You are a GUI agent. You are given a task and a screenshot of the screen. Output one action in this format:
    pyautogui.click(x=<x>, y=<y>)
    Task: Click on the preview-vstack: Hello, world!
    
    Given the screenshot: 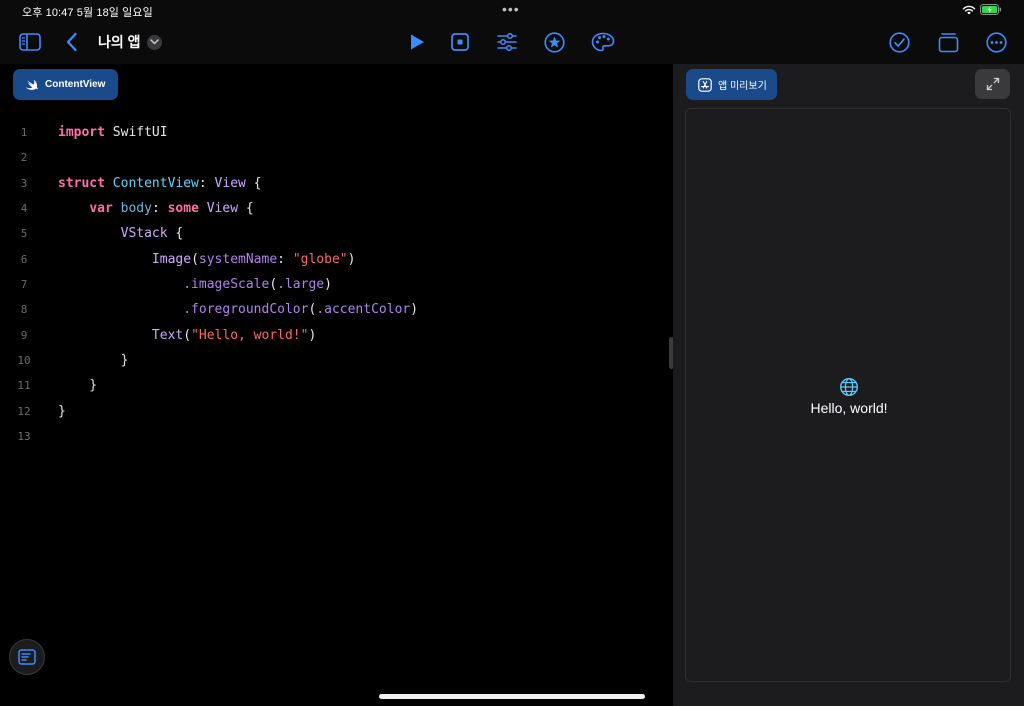 What is the action you would take?
    pyautogui.click(x=849, y=396)
    